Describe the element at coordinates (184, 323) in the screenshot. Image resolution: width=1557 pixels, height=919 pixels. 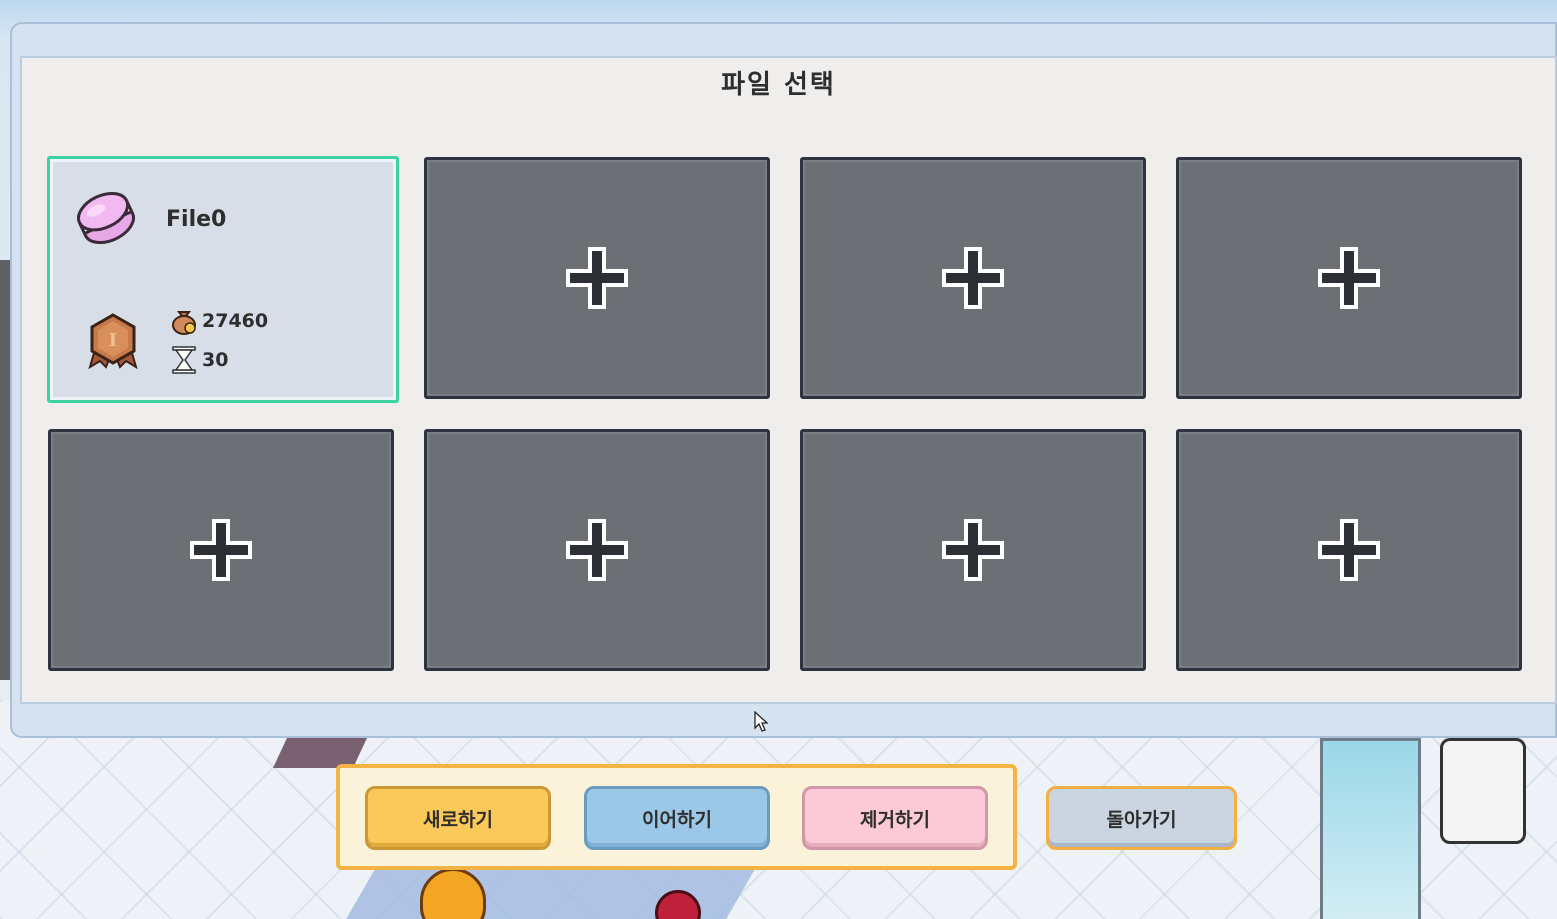
I see `money-bag-icon` at that location.